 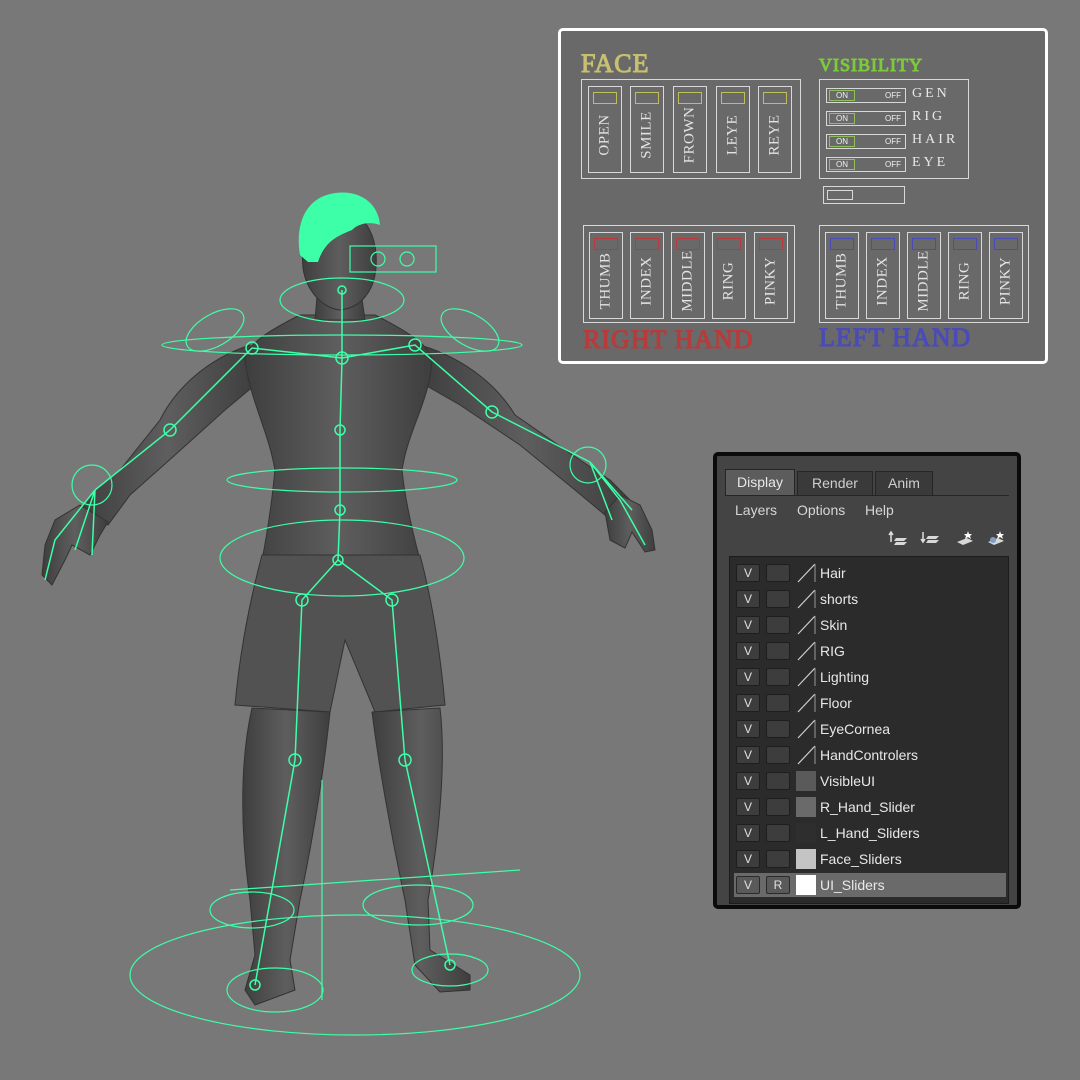 What do you see at coordinates (355, 975) in the screenshot?
I see `root-control` at bounding box center [355, 975].